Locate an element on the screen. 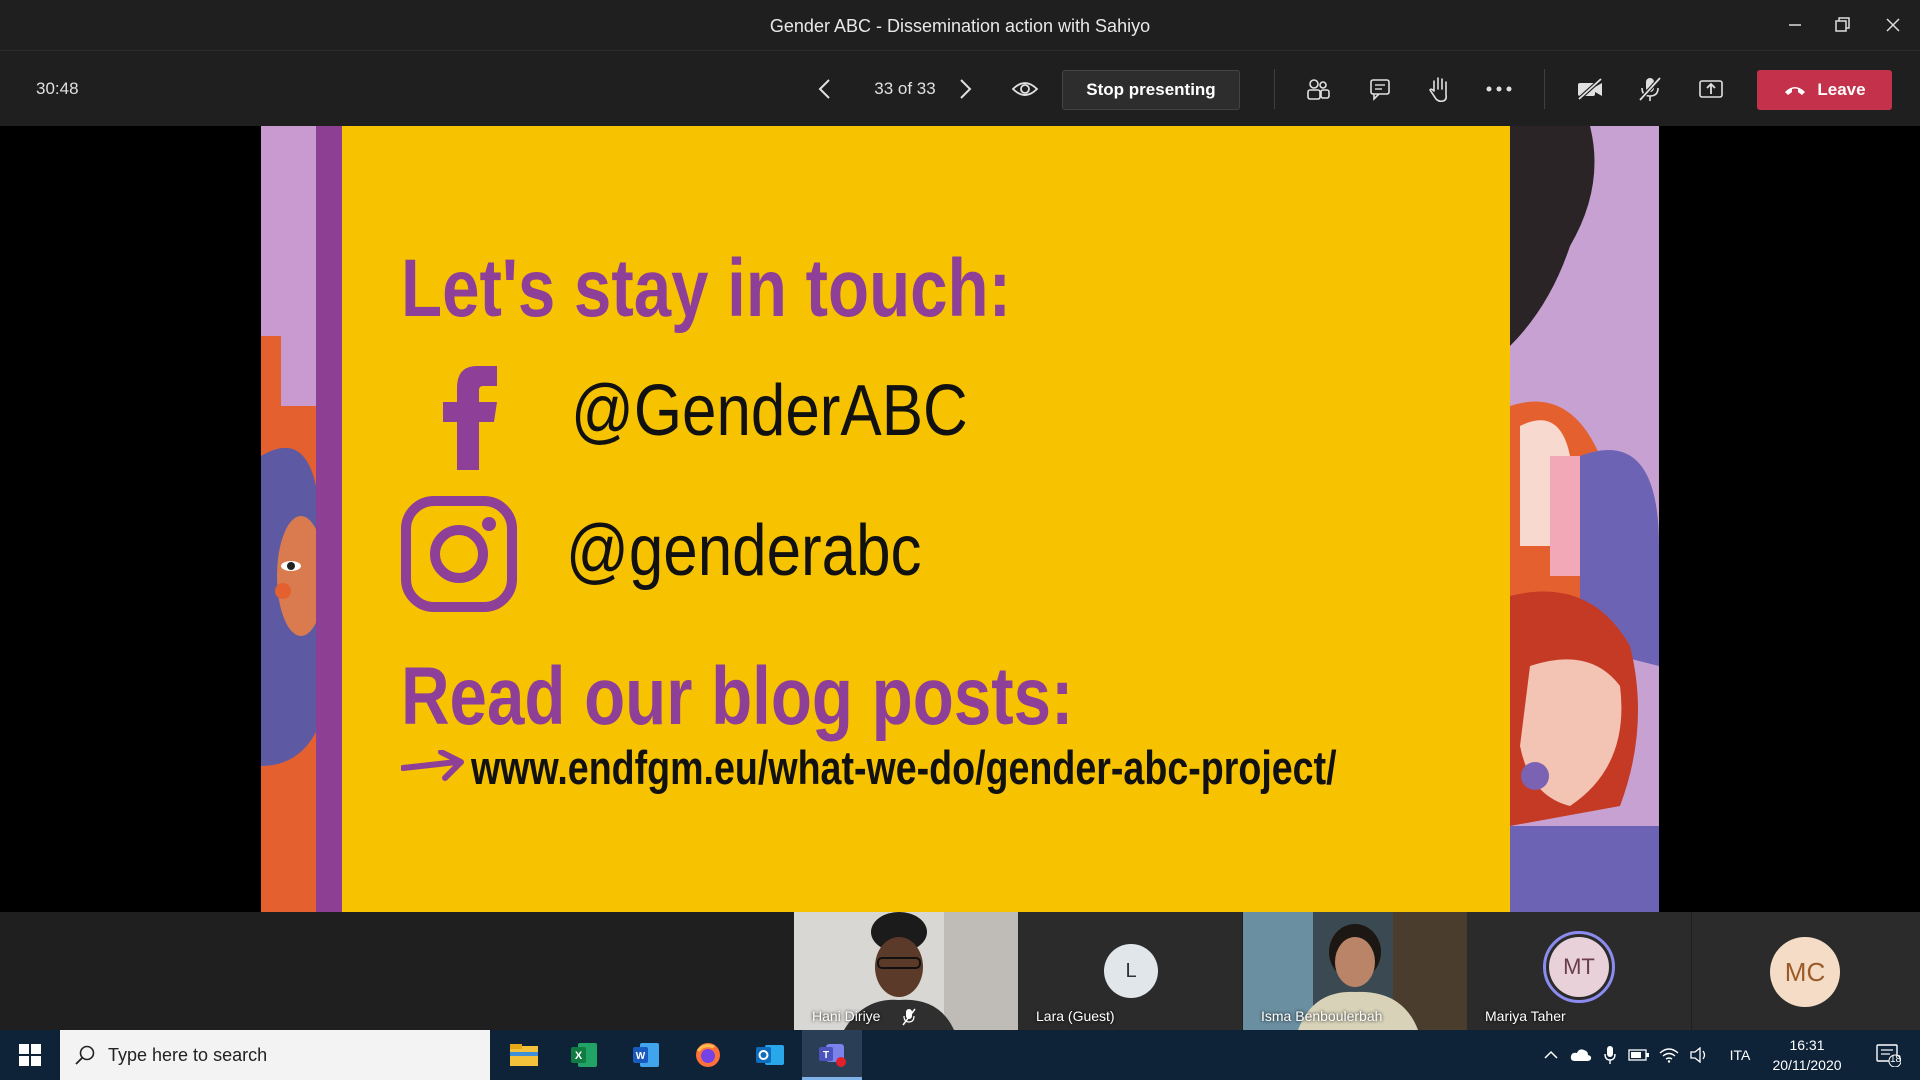 The width and height of the screenshot is (1920, 1080). excel-icon: X is located at coordinates (584, 1055).